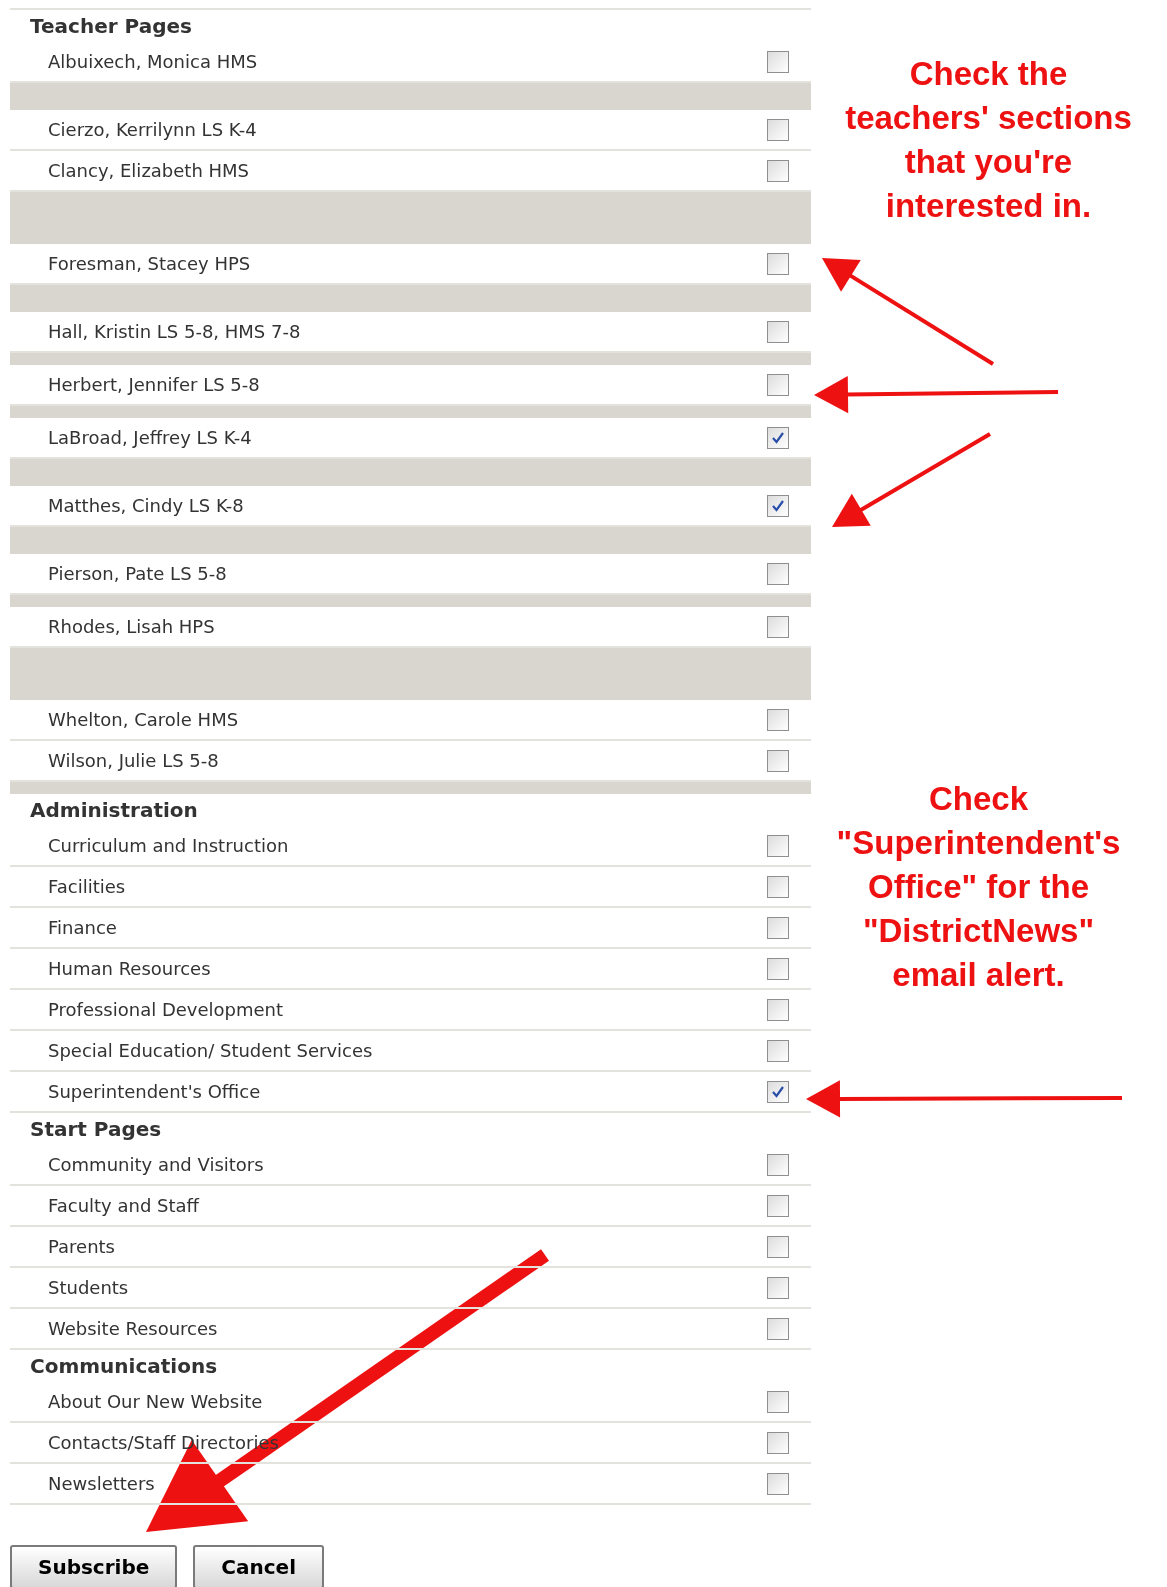  Describe the element at coordinates (258, 1566) in the screenshot. I see `form-button: Cancel` at that location.